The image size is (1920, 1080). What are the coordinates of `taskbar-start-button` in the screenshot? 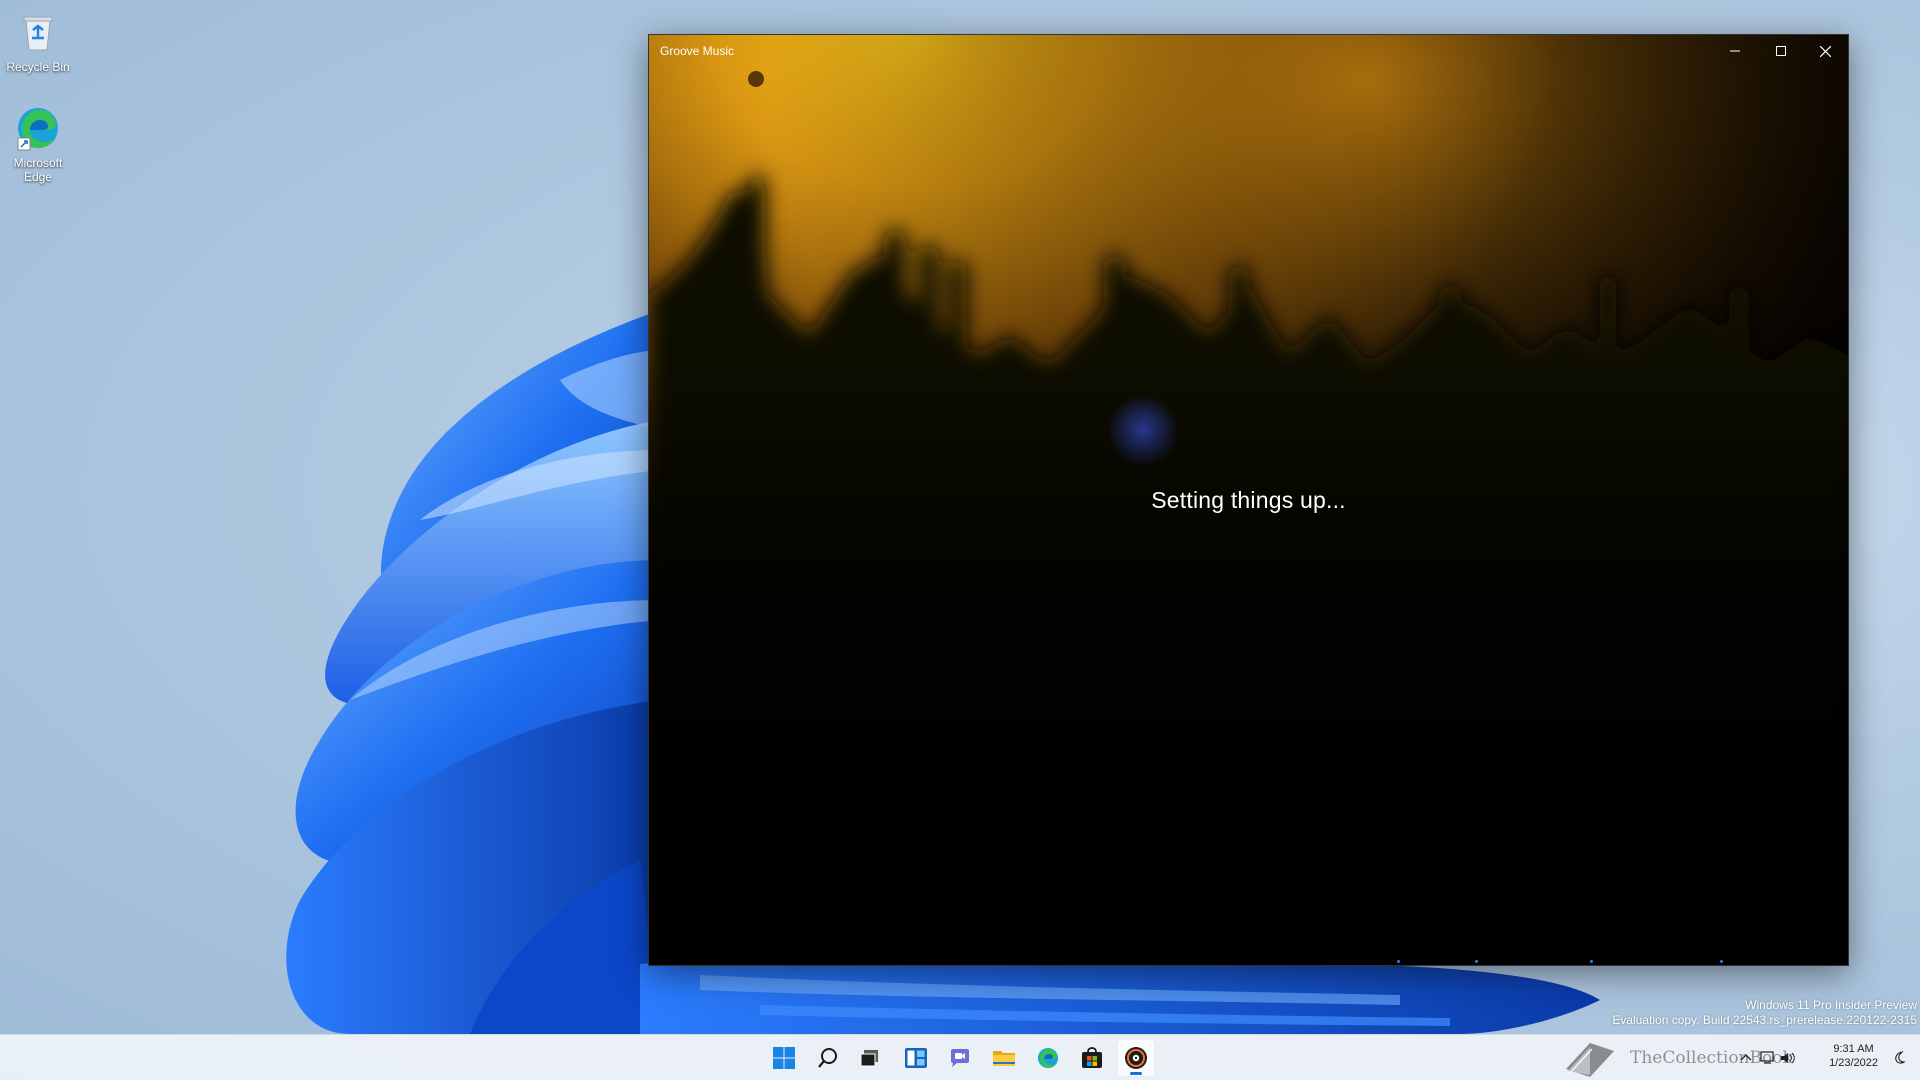 It's located at (784, 1058).